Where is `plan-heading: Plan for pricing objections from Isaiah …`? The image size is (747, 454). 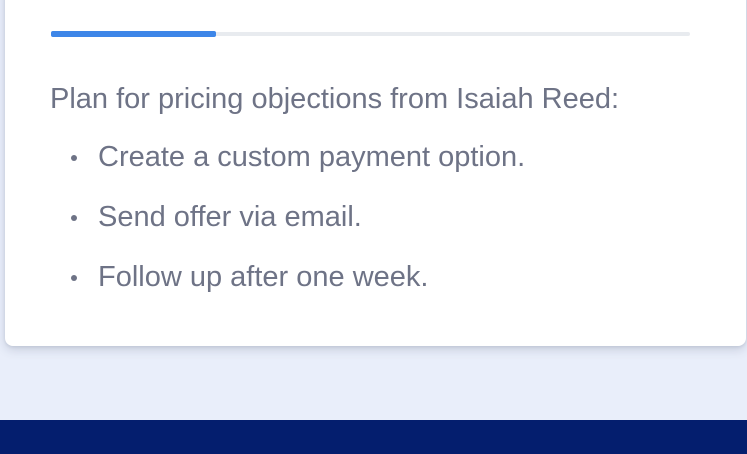 plan-heading: Plan for pricing objections from Isaiah … is located at coordinates (335, 99).